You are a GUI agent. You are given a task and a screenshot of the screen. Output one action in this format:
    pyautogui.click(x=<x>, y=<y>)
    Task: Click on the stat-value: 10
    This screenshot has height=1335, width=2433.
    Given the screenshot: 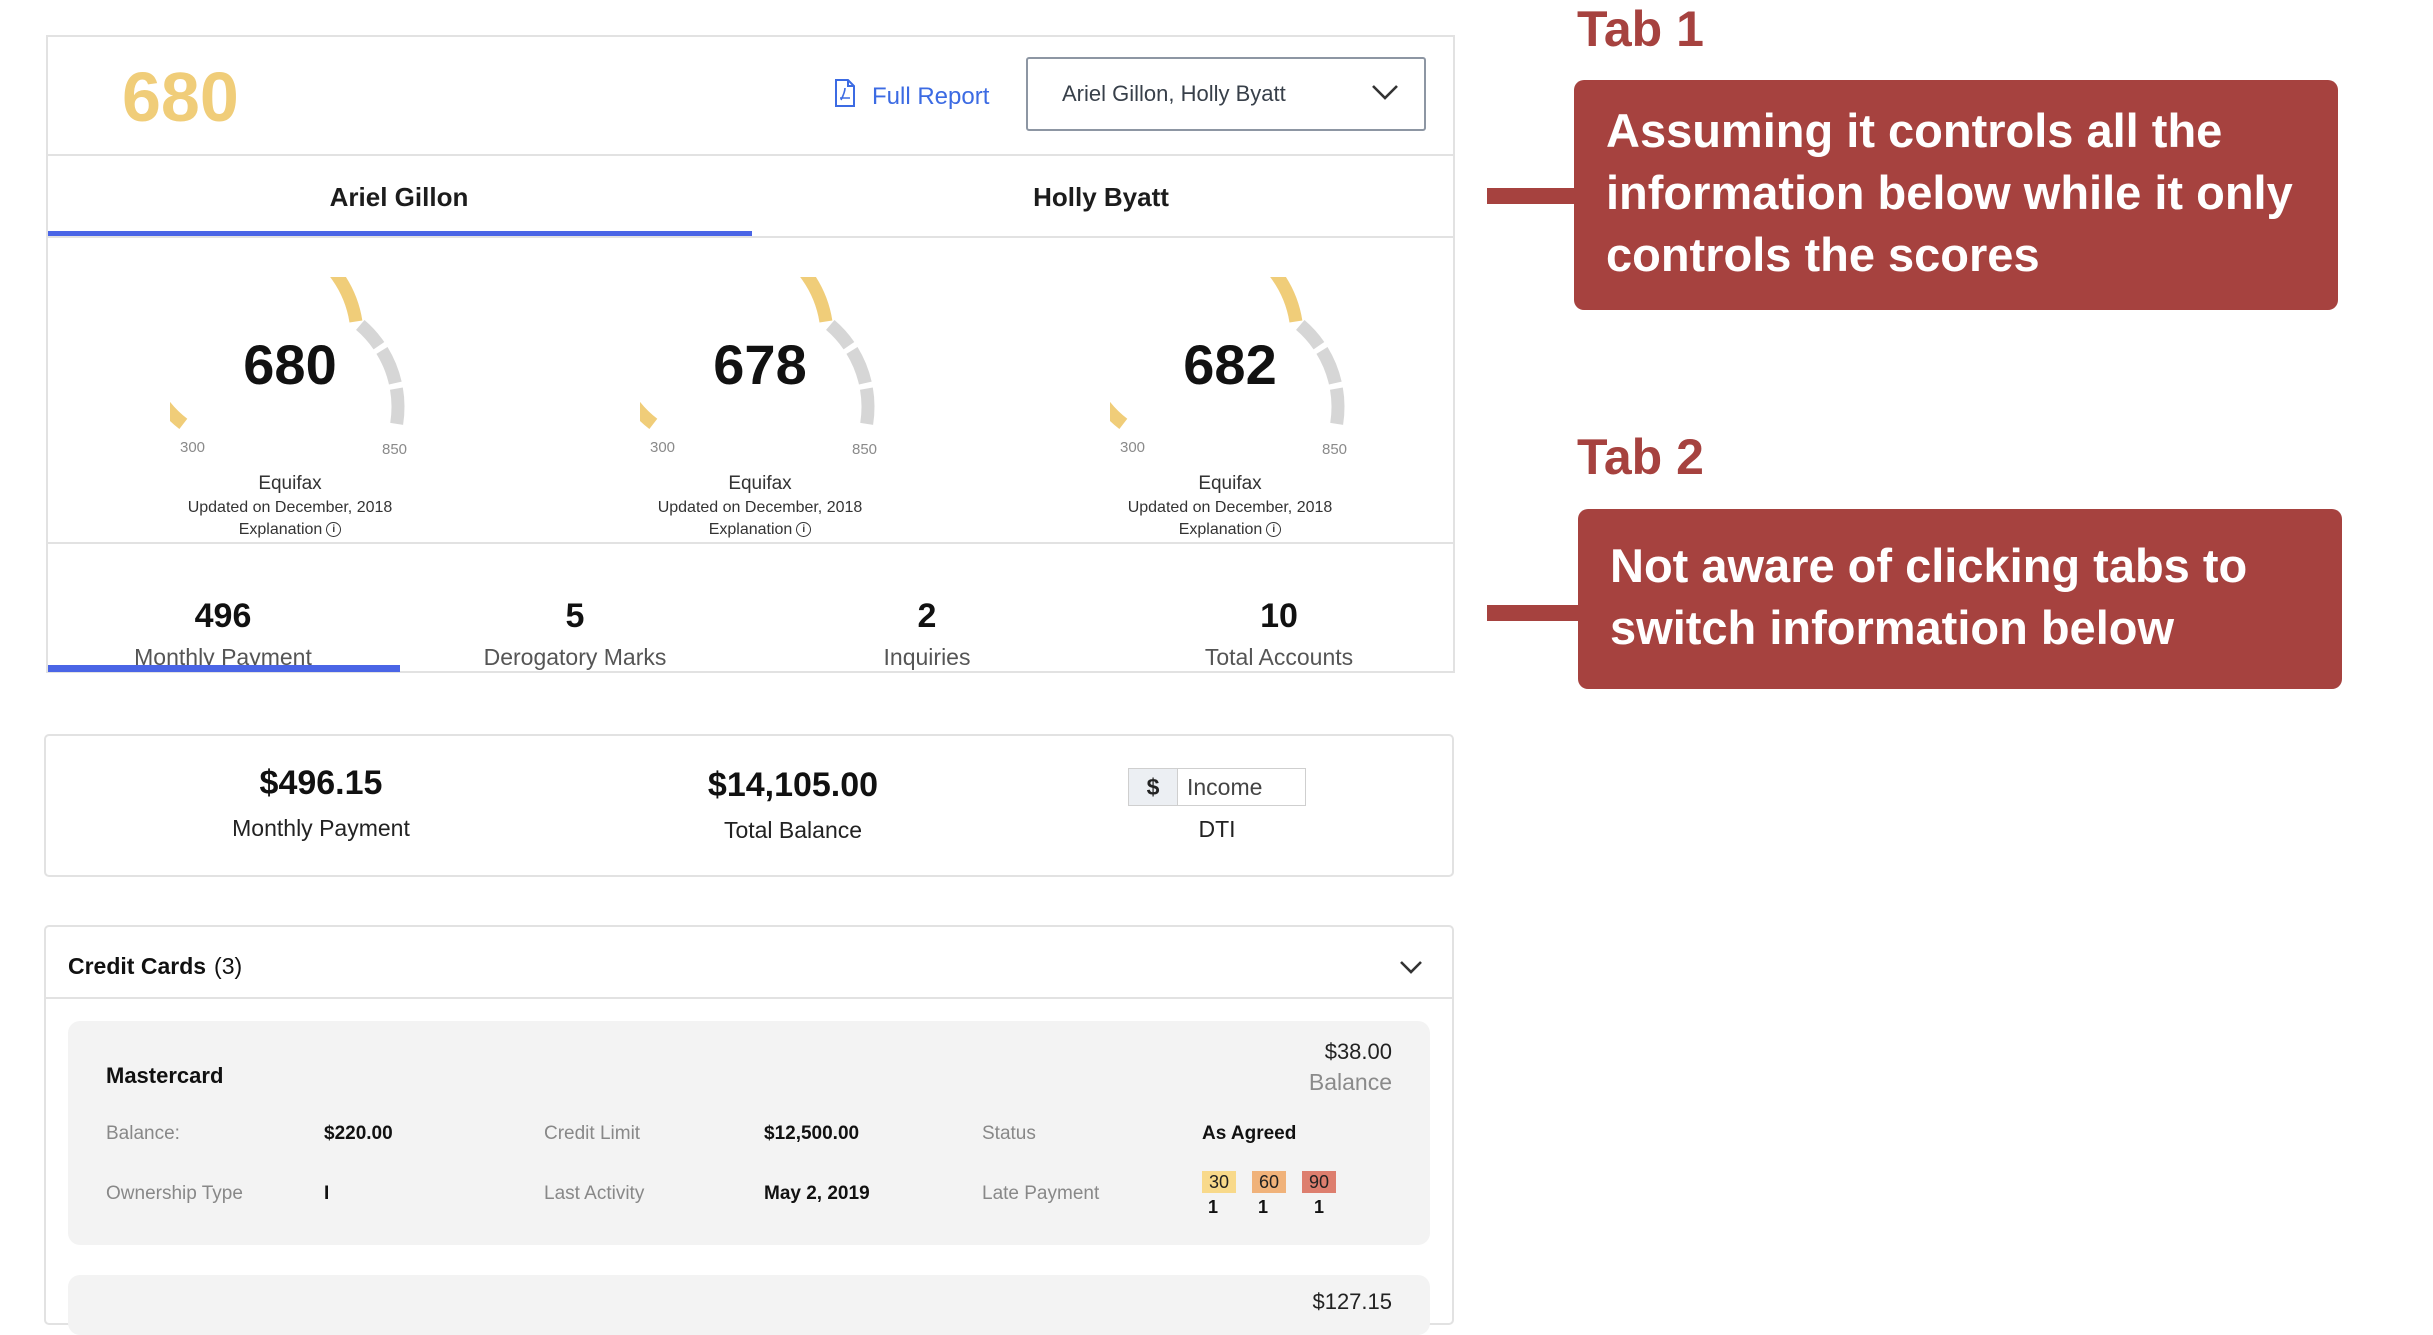 What is the action you would take?
    pyautogui.click(x=1279, y=616)
    